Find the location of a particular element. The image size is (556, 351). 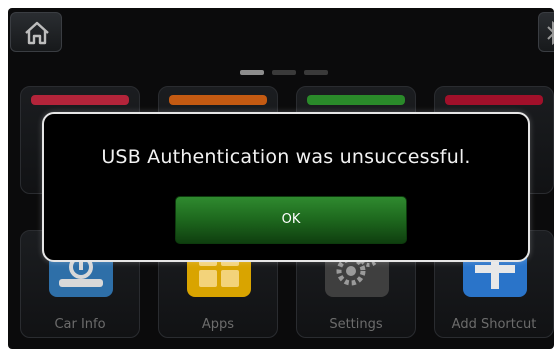

dialog-message: USB Authentication was unsuccessful. is located at coordinates (286, 157).